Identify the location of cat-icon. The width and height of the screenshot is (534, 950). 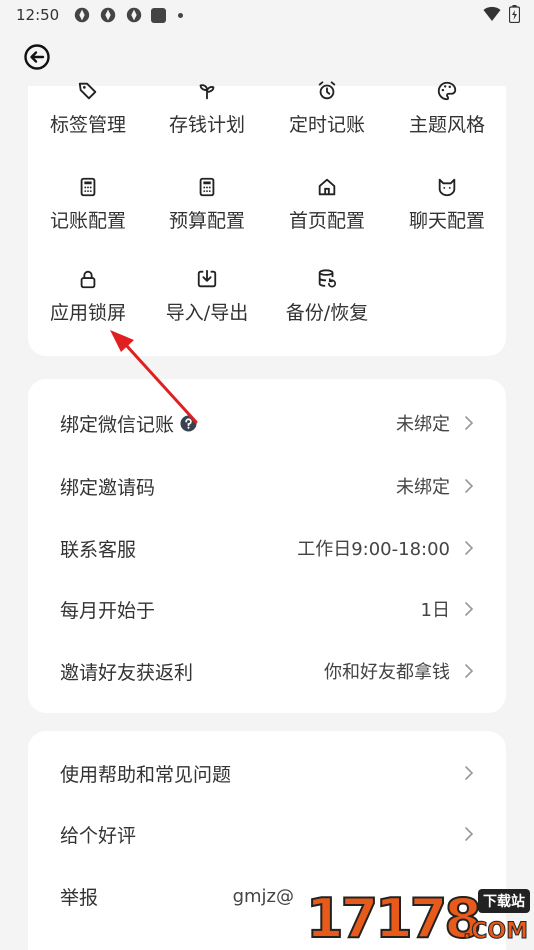
(447, 187).